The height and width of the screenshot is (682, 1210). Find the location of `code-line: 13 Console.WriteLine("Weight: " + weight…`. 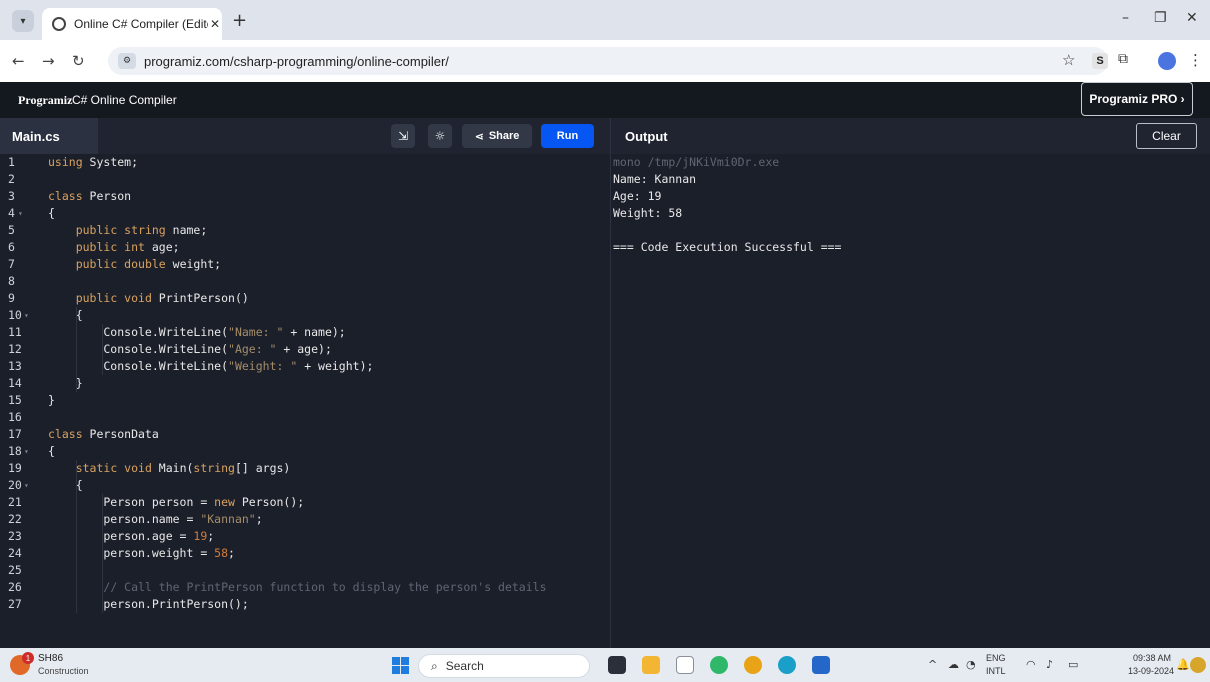

code-line: 13 Console.WriteLine("Weight: " + weight… is located at coordinates (305, 366).